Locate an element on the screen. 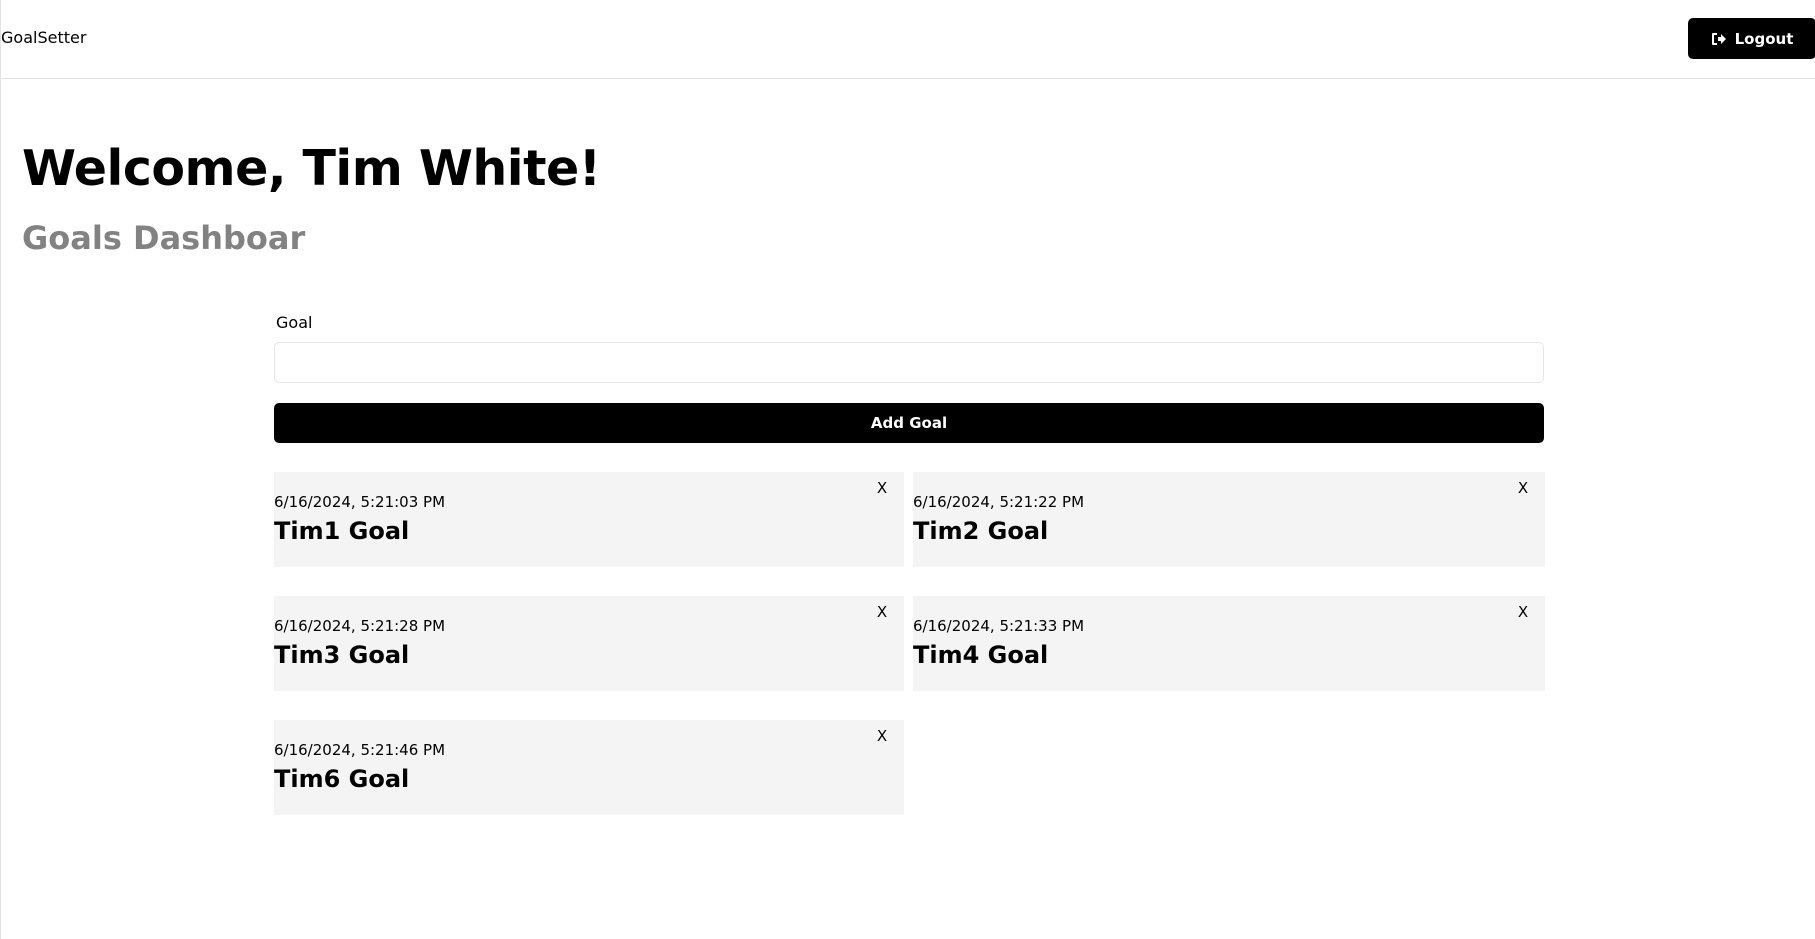 This screenshot has width=1815, height=939. dashboard-subtitle: Goals Dashboar is located at coordinates (164, 238).